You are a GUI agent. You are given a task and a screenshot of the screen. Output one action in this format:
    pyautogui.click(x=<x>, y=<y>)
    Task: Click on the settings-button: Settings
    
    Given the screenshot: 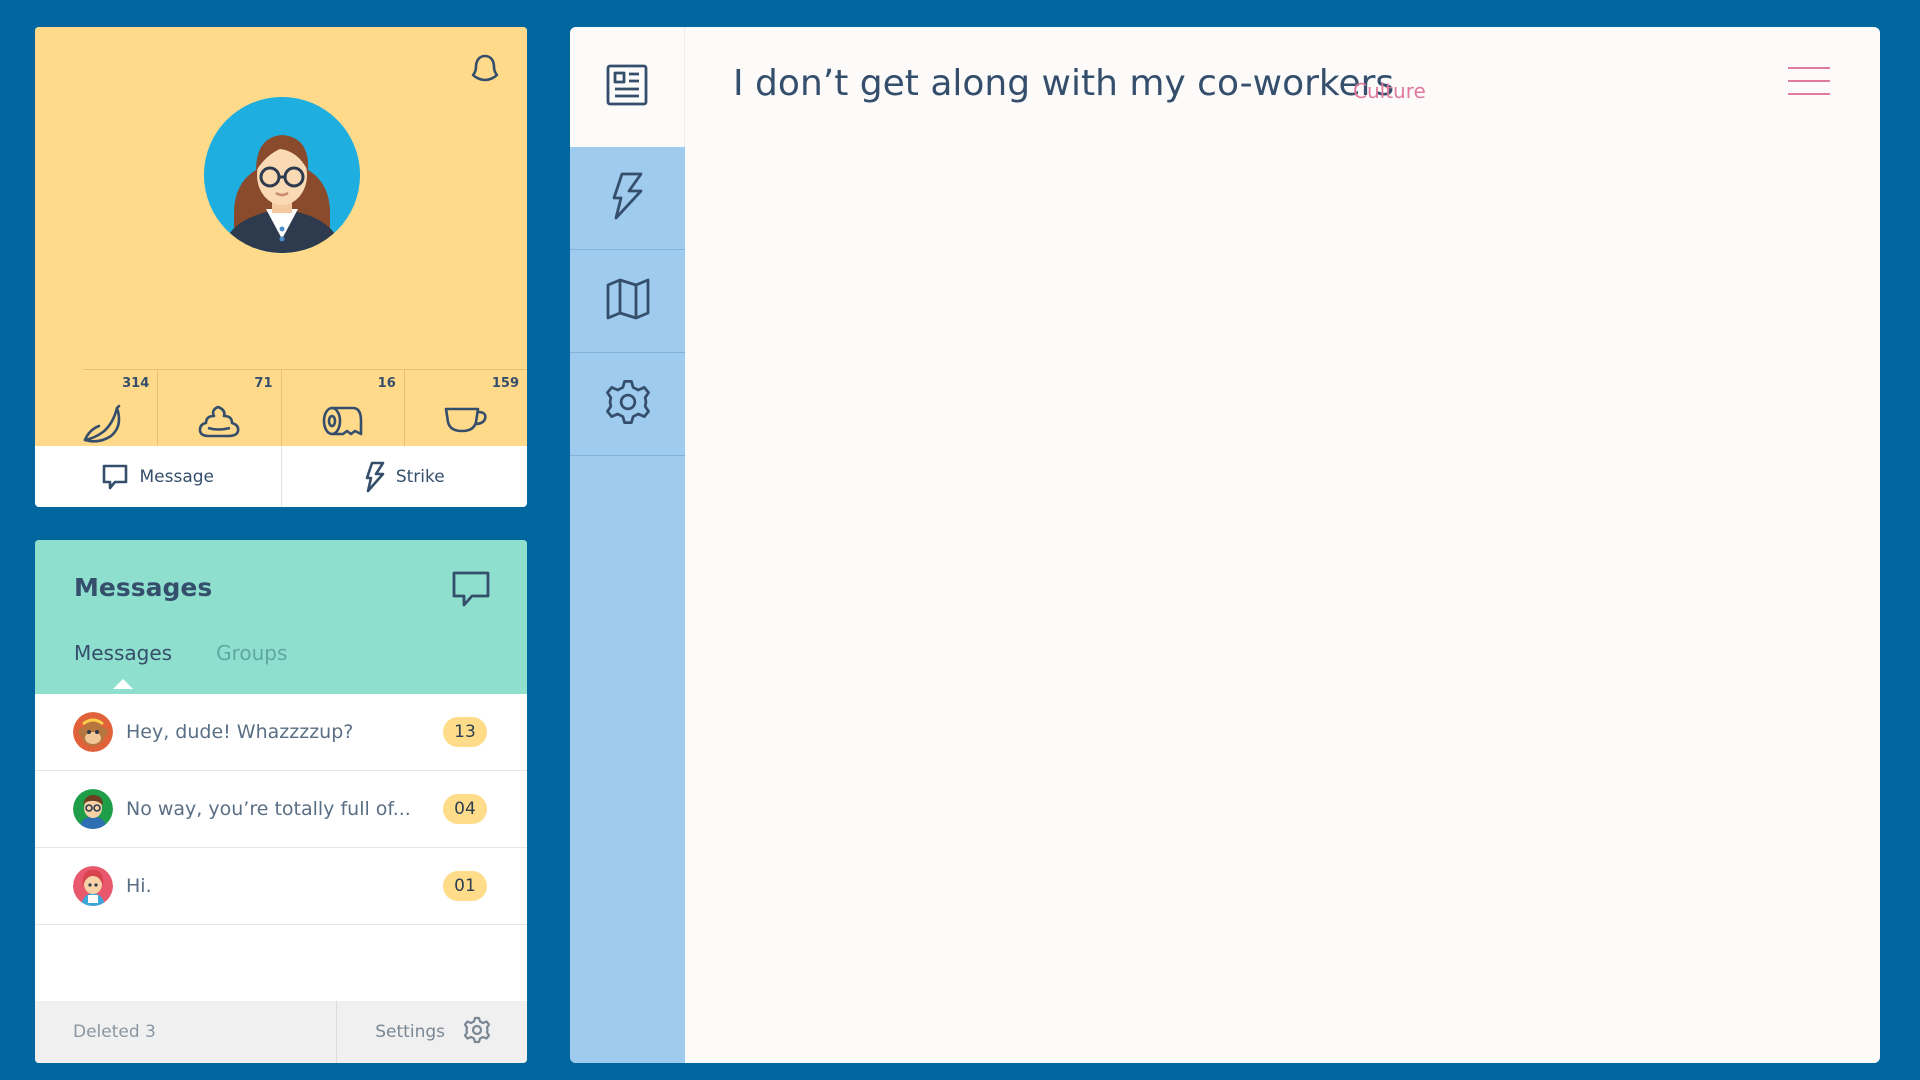 What is the action you would take?
    pyautogui.click(x=432, y=1032)
    